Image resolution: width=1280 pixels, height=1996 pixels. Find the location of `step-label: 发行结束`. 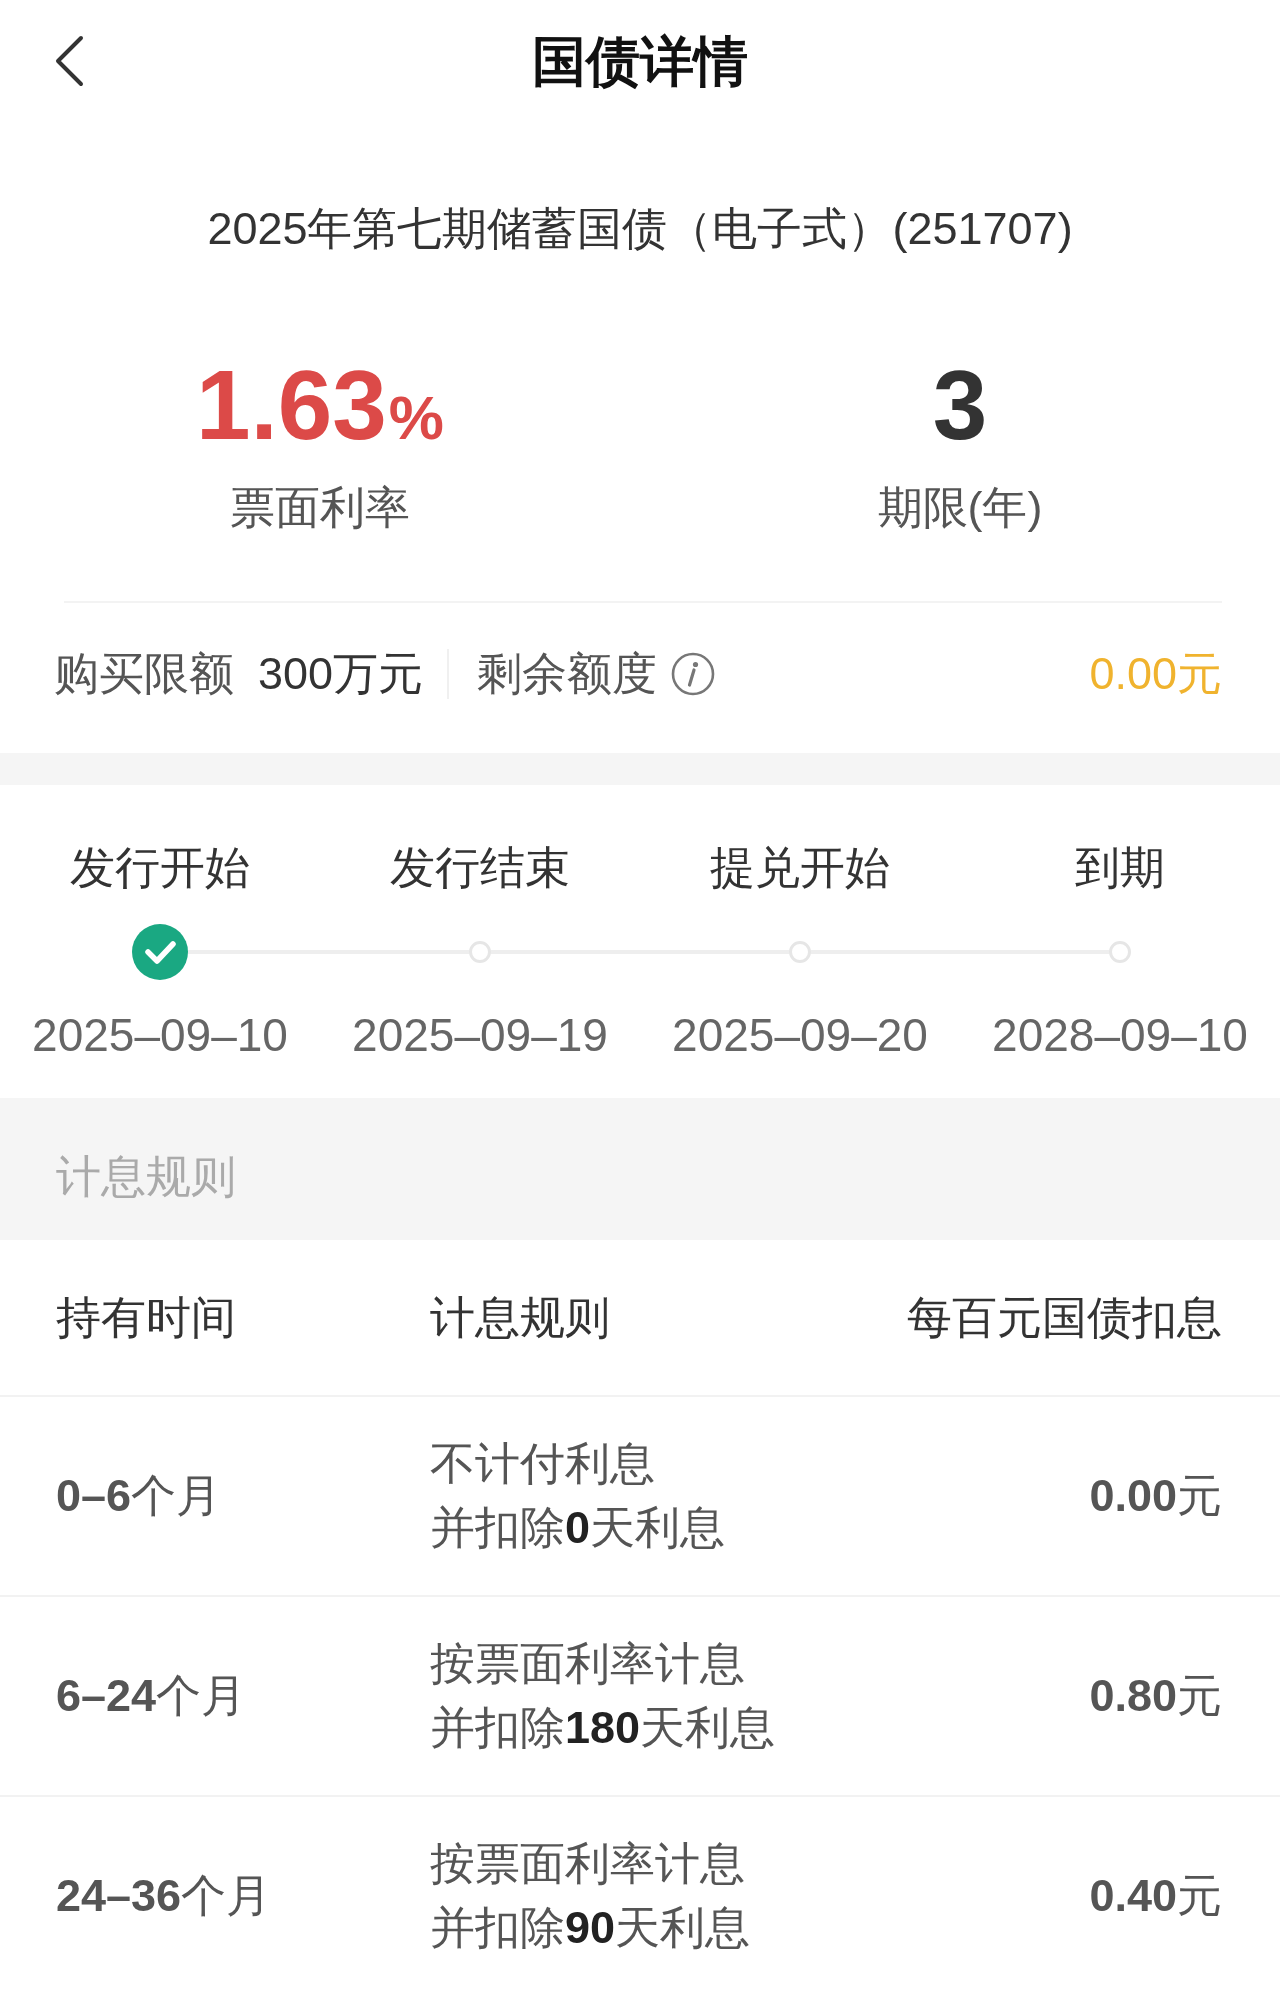

step-label: 发行结束 is located at coordinates (480, 868).